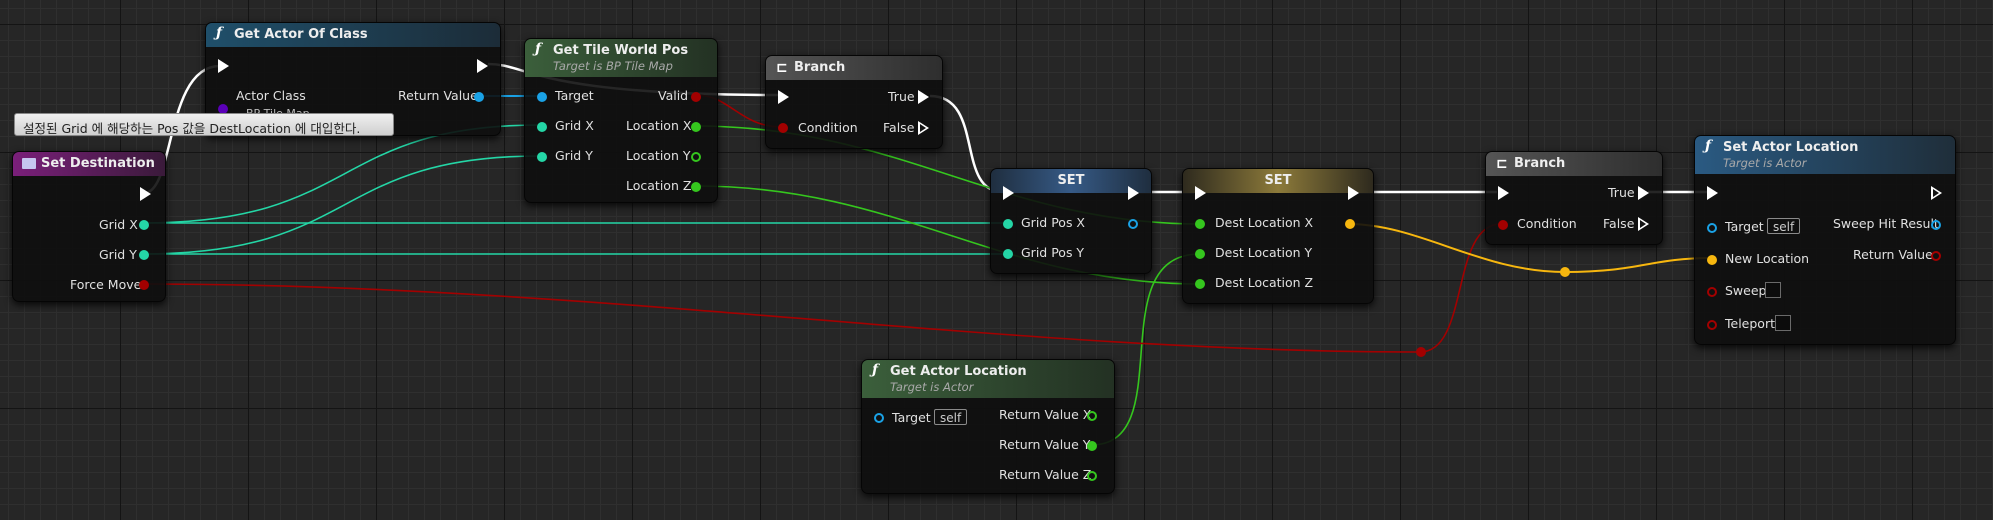  What do you see at coordinates (301, 34) in the screenshot?
I see `node-title: Get Actor Of Class` at bounding box center [301, 34].